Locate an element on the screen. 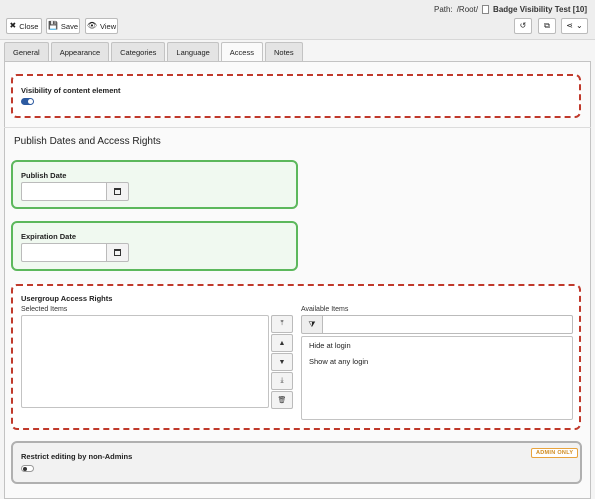  close-button: ✖ Close is located at coordinates (24, 26).